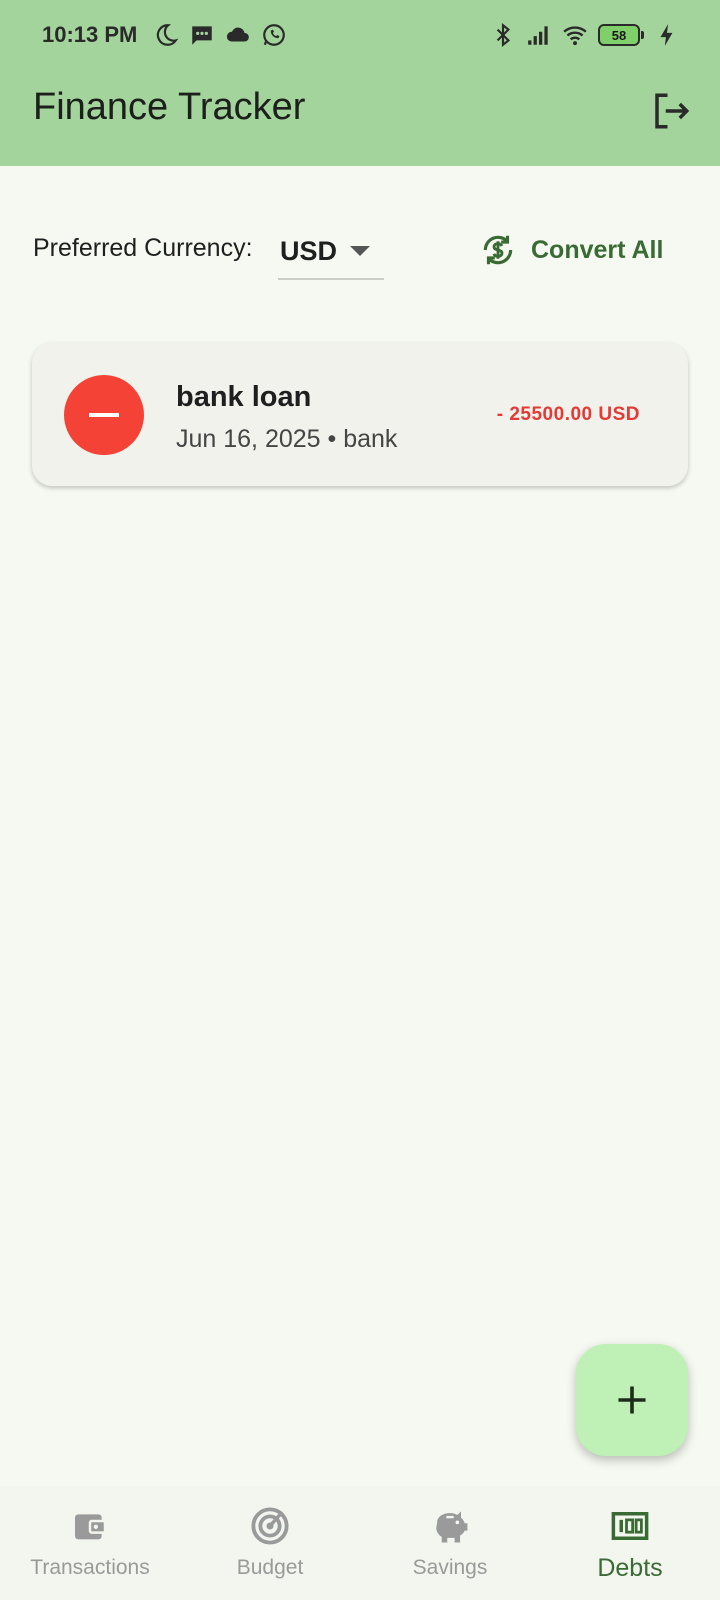 The image size is (720, 1600). Describe the element at coordinates (597, 249) in the screenshot. I see `convert-all-label: Convert All` at that location.